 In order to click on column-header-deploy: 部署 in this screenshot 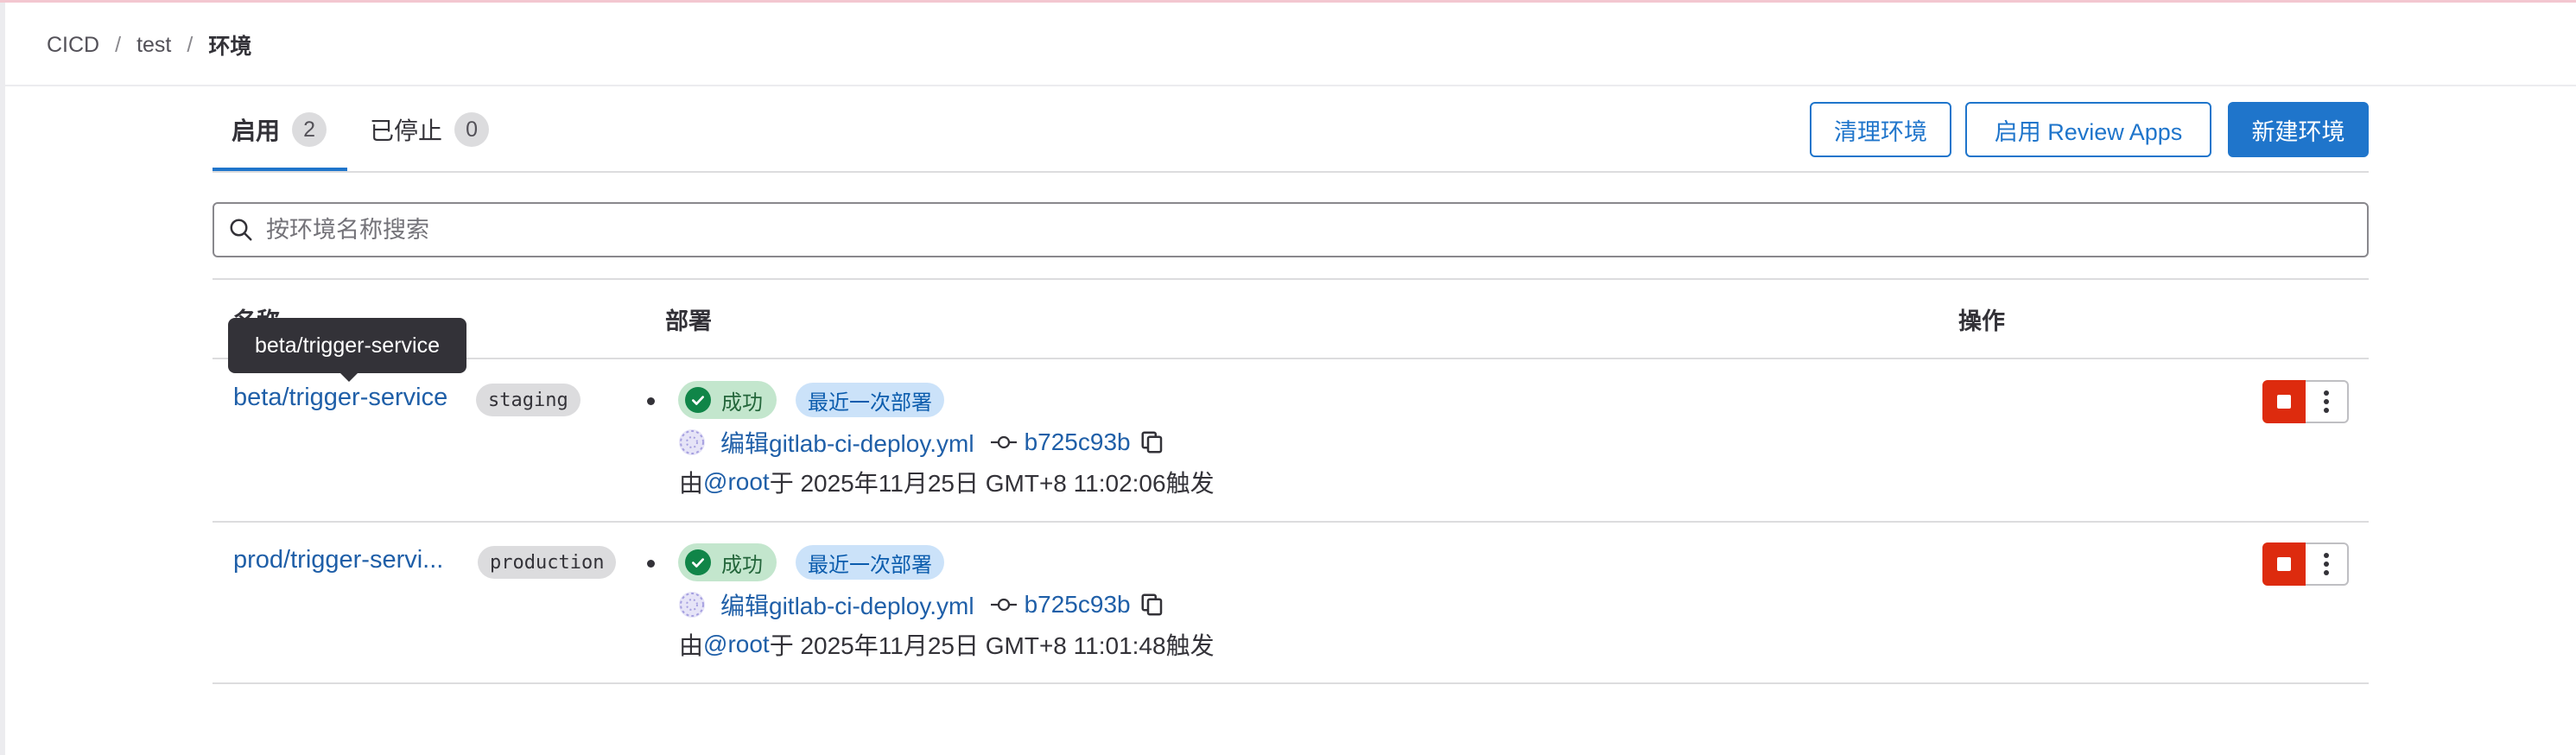, I will do `click(688, 321)`.